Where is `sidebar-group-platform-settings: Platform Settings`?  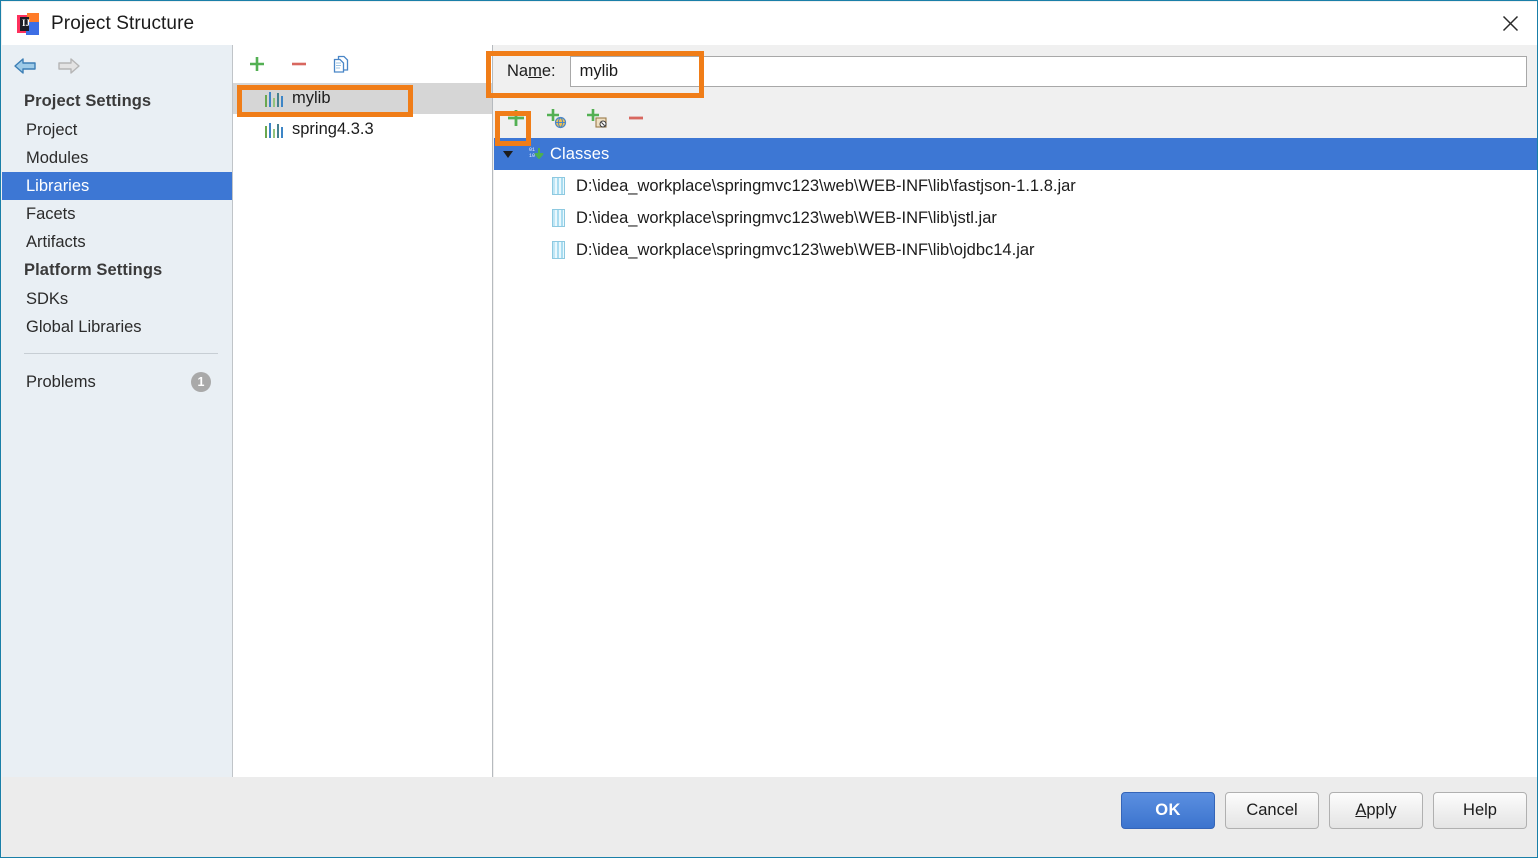
sidebar-group-platform-settings: Platform Settings is located at coordinates (93, 270).